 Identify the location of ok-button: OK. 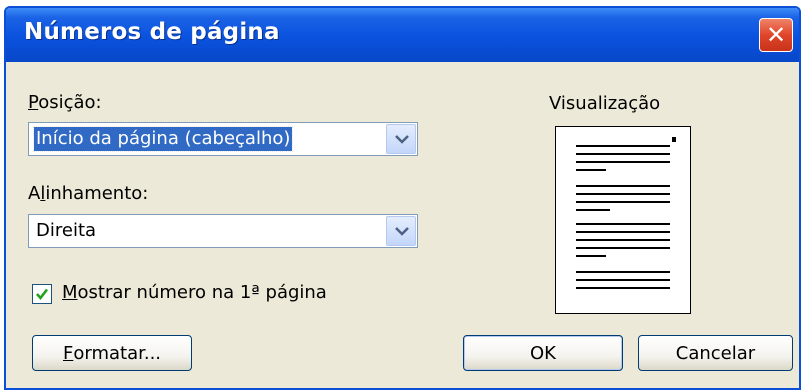
(543, 353).